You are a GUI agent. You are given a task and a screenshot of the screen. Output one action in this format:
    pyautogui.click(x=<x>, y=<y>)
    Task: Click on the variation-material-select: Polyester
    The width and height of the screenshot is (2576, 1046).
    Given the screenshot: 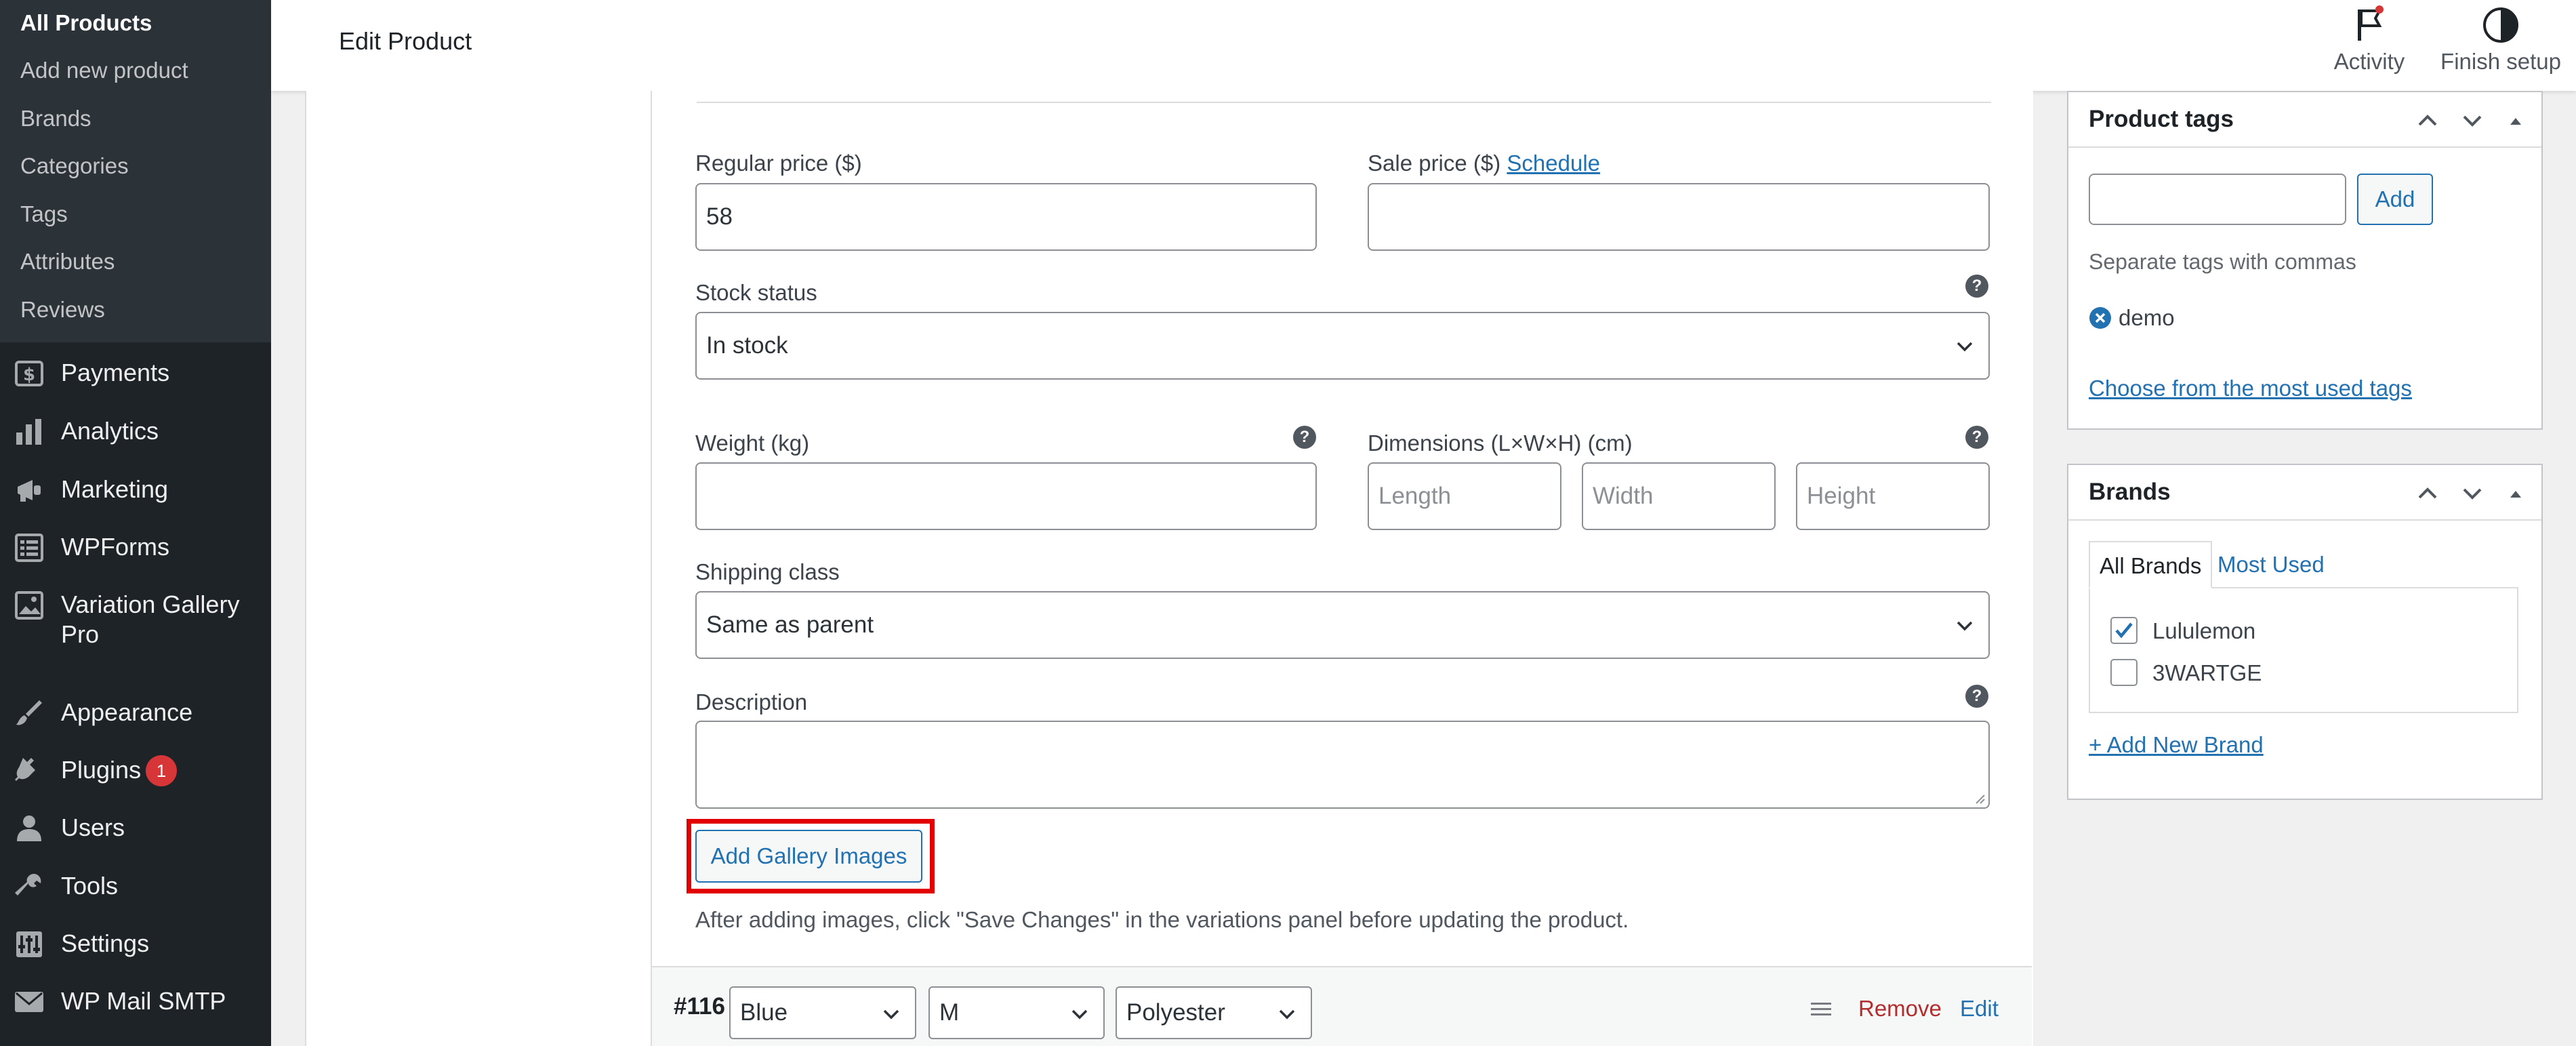 What is the action you would take?
    pyautogui.click(x=1214, y=1012)
    